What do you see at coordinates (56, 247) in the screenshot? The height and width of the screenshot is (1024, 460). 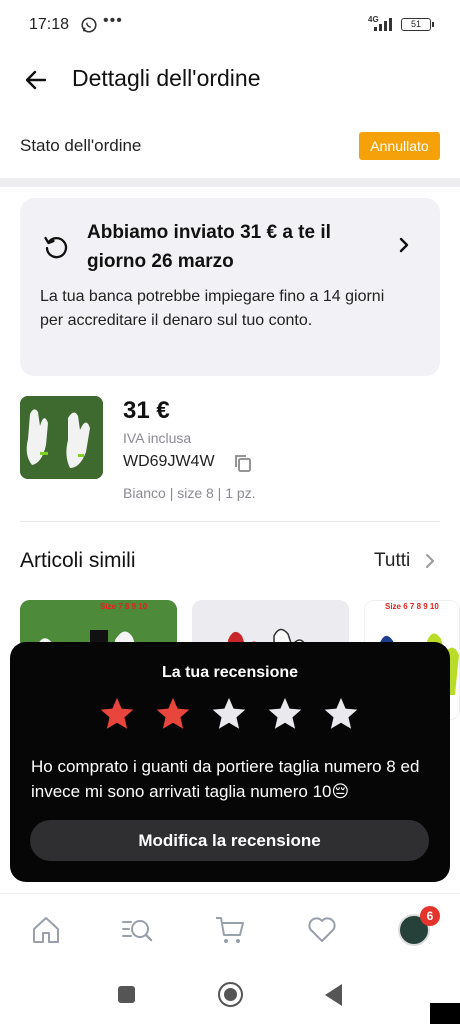 I see `refund-history-icon` at bounding box center [56, 247].